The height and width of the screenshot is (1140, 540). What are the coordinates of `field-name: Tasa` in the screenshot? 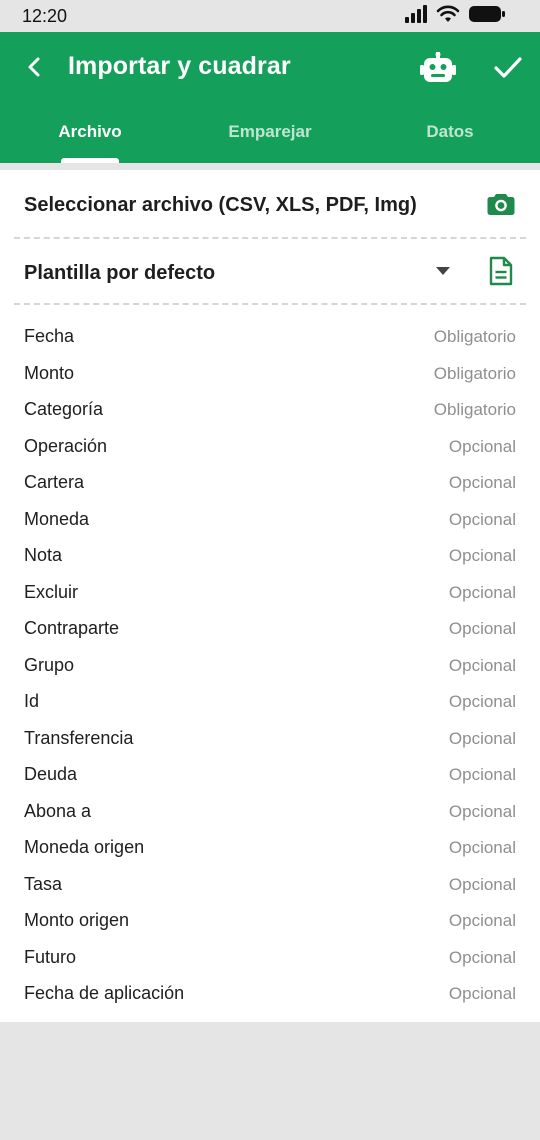 It's located at (43, 883).